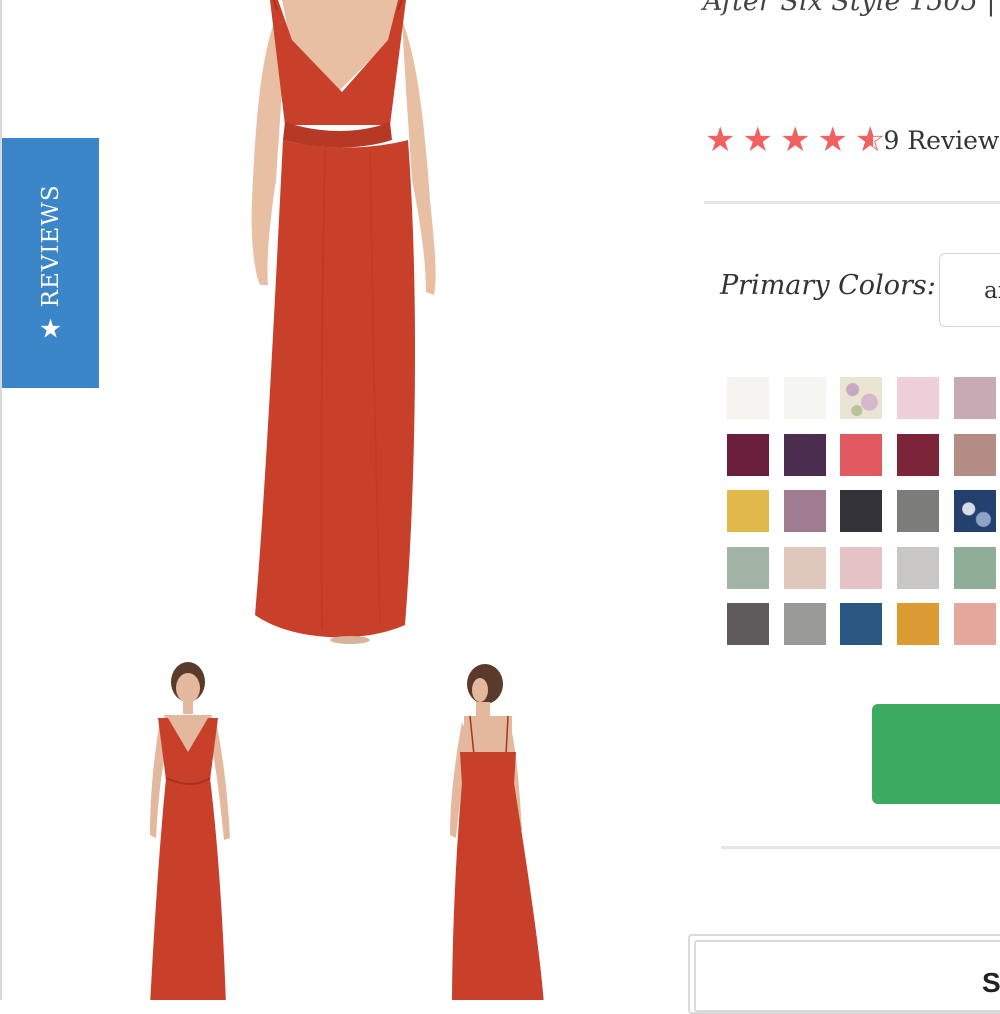 Image resolution: width=1000 pixels, height=1014 pixels. Describe the element at coordinates (51, 245) in the screenshot. I see `reviews-tab-label: REVIEWS` at that location.